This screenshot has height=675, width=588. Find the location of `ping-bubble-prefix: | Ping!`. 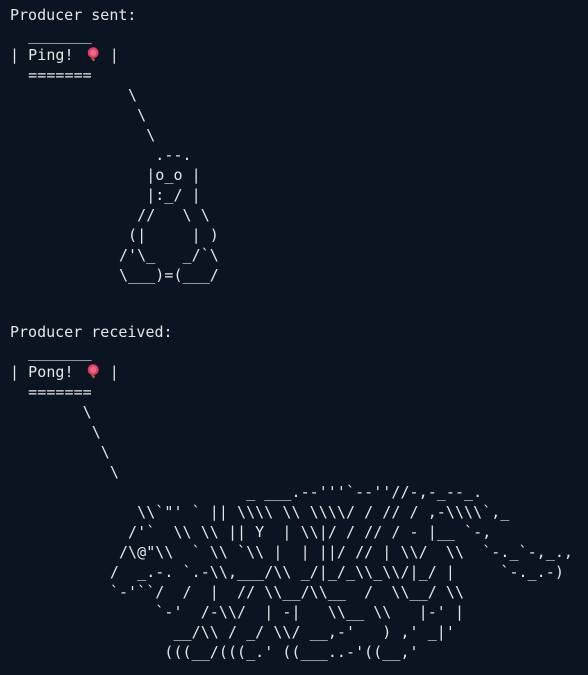

ping-bubble-prefix: | Ping! is located at coordinates (46, 55).